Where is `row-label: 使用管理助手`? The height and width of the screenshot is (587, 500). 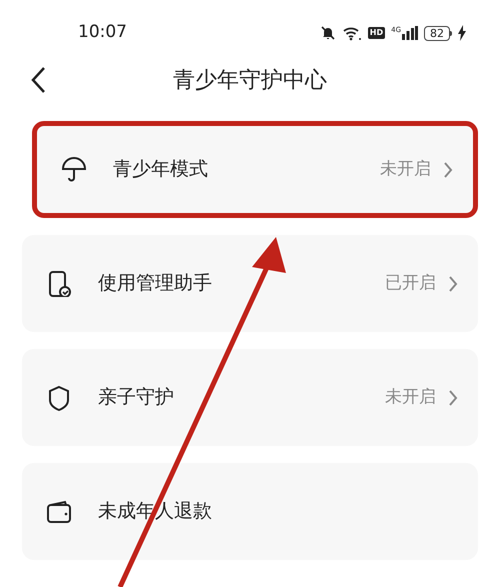
row-label: 使用管理助手 is located at coordinates (155, 283).